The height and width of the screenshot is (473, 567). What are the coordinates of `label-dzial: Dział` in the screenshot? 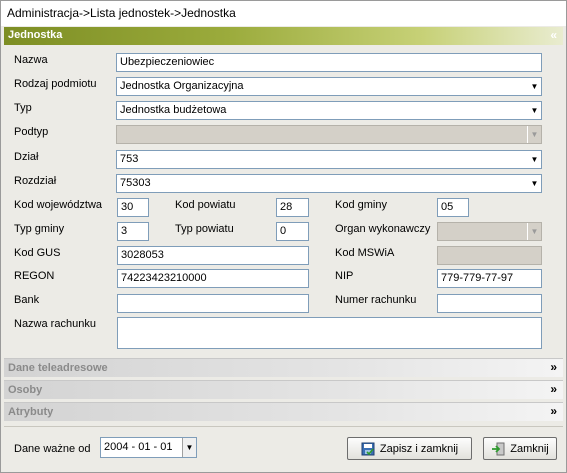 It's located at (26, 157).